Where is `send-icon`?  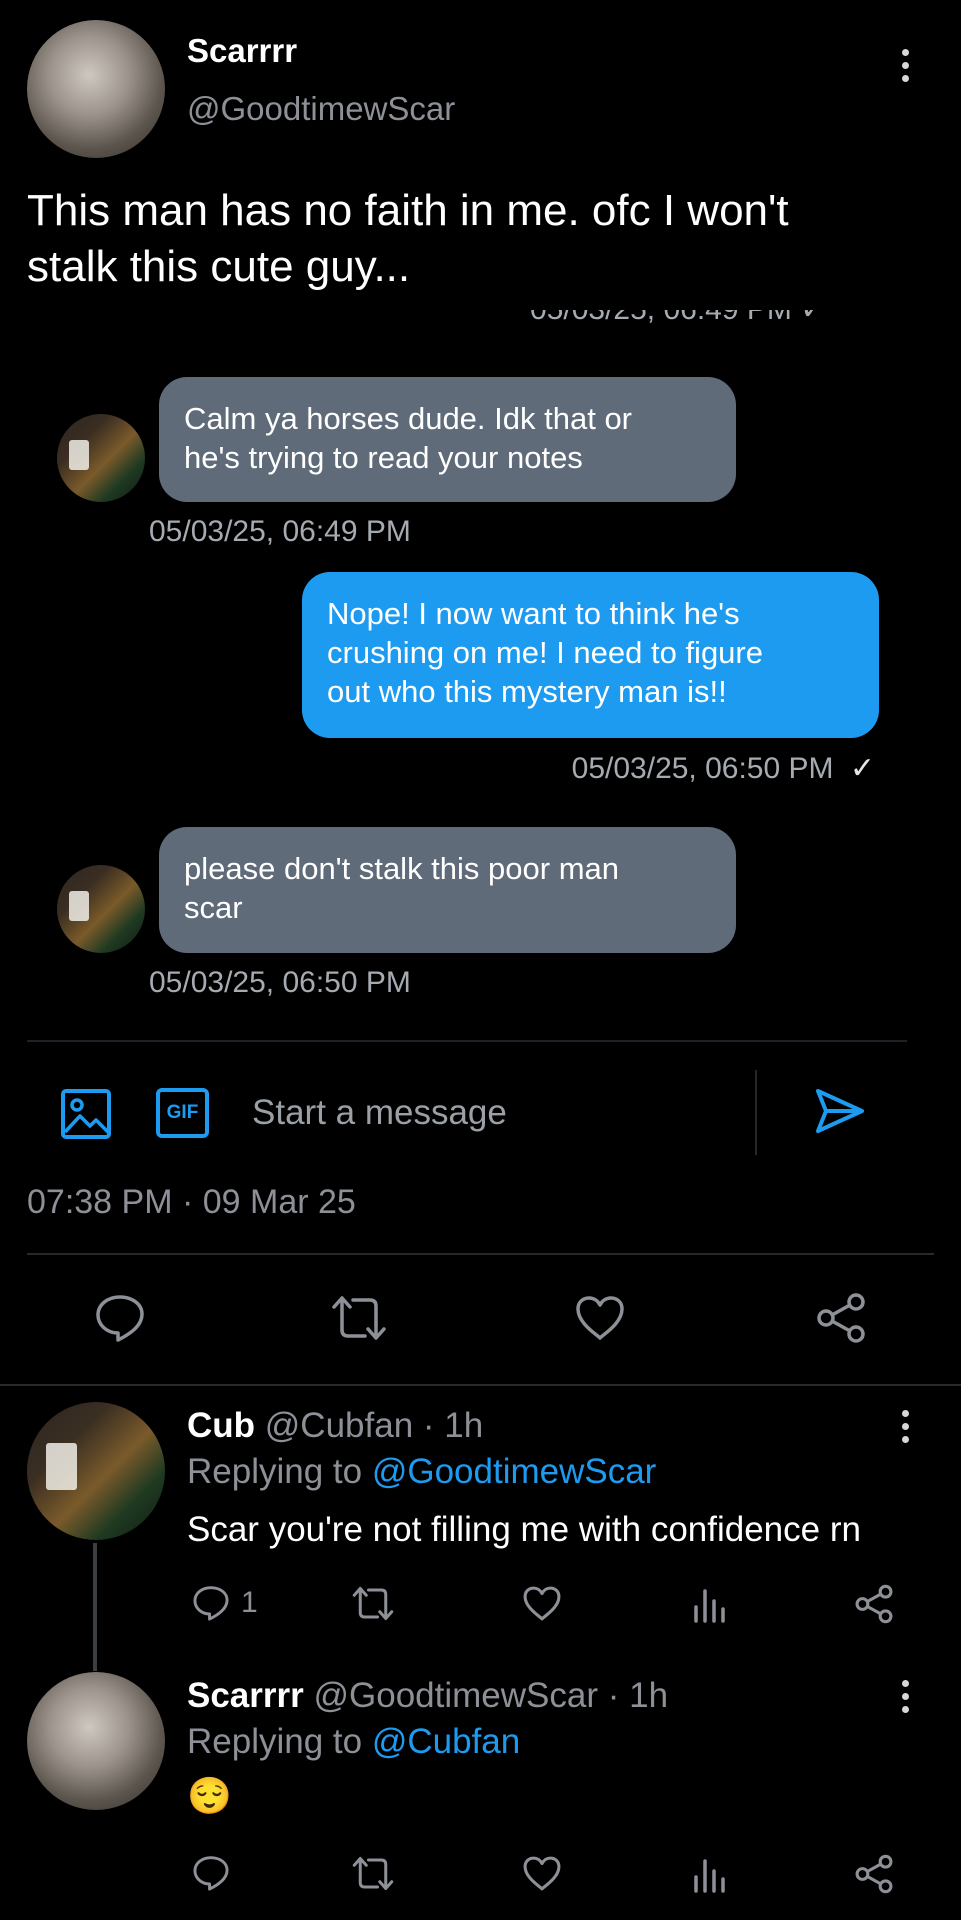
send-icon is located at coordinates (840, 1111).